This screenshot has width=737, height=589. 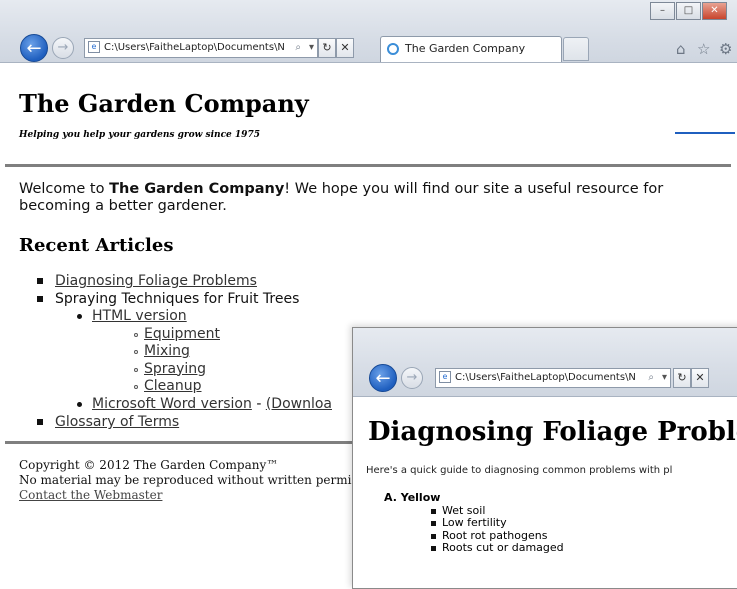 What do you see at coordinates (139, 316) in the screenshot?
I see `html-version-link: HTML version` at bounding box center [139, 316].